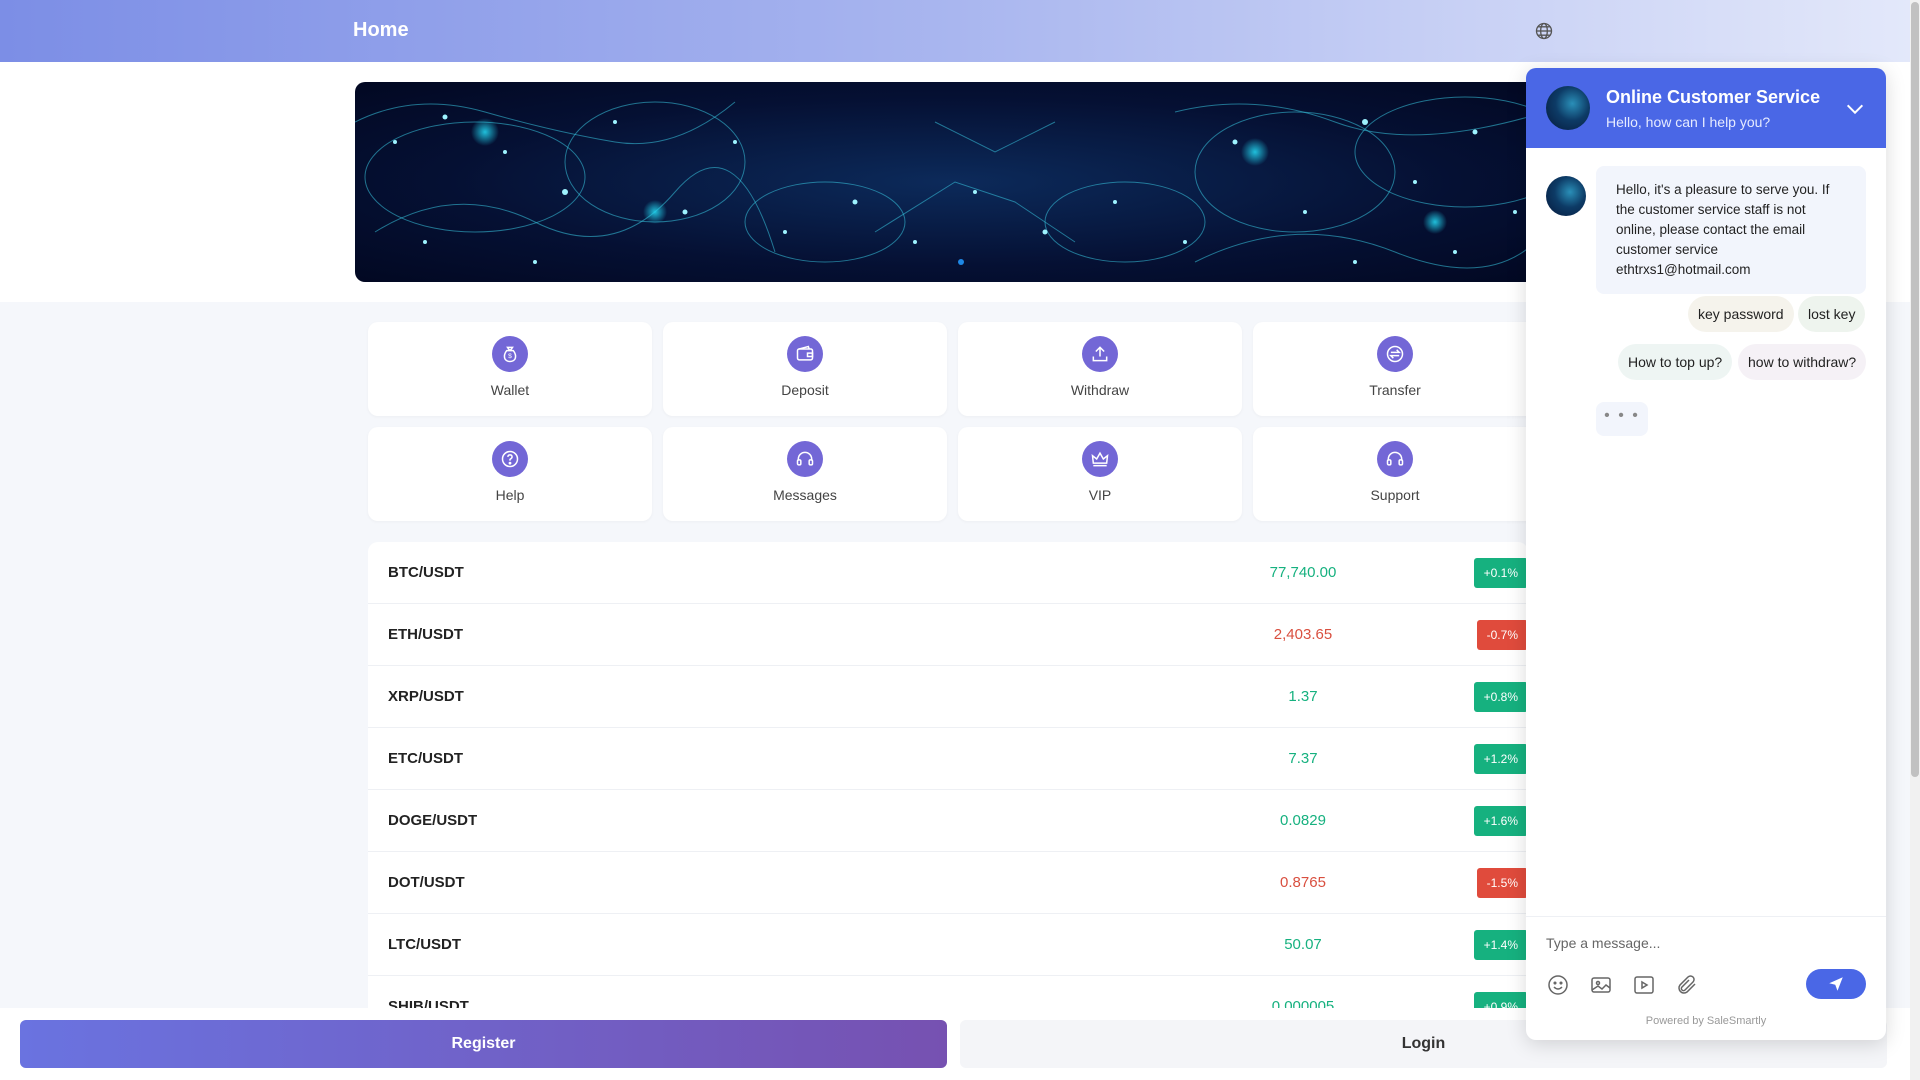 The height and width of the screenshot is (1080, 1920). What do you see at coordinates (1502, 883) in the screenshot?
I see `change-badge: -1.5%` at bounding box center [1502, 883].